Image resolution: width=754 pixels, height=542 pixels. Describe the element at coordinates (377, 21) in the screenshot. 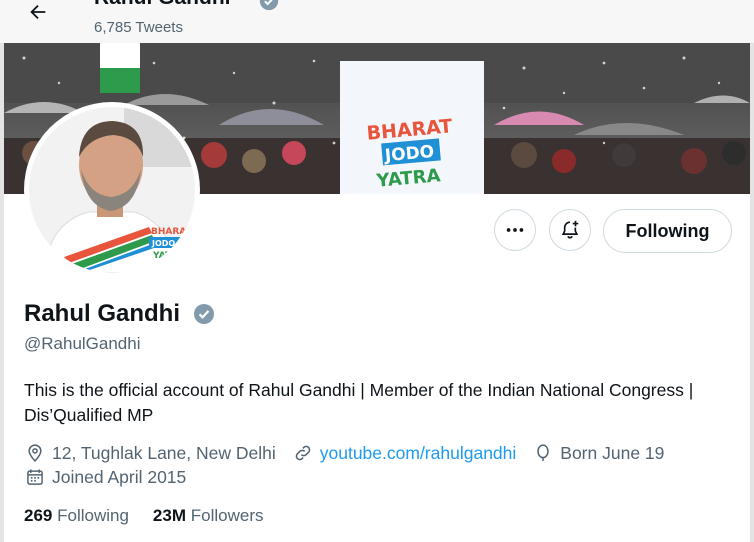

I see `profile-header: Rahul Gandhi 6,785 Tweets` at that location.